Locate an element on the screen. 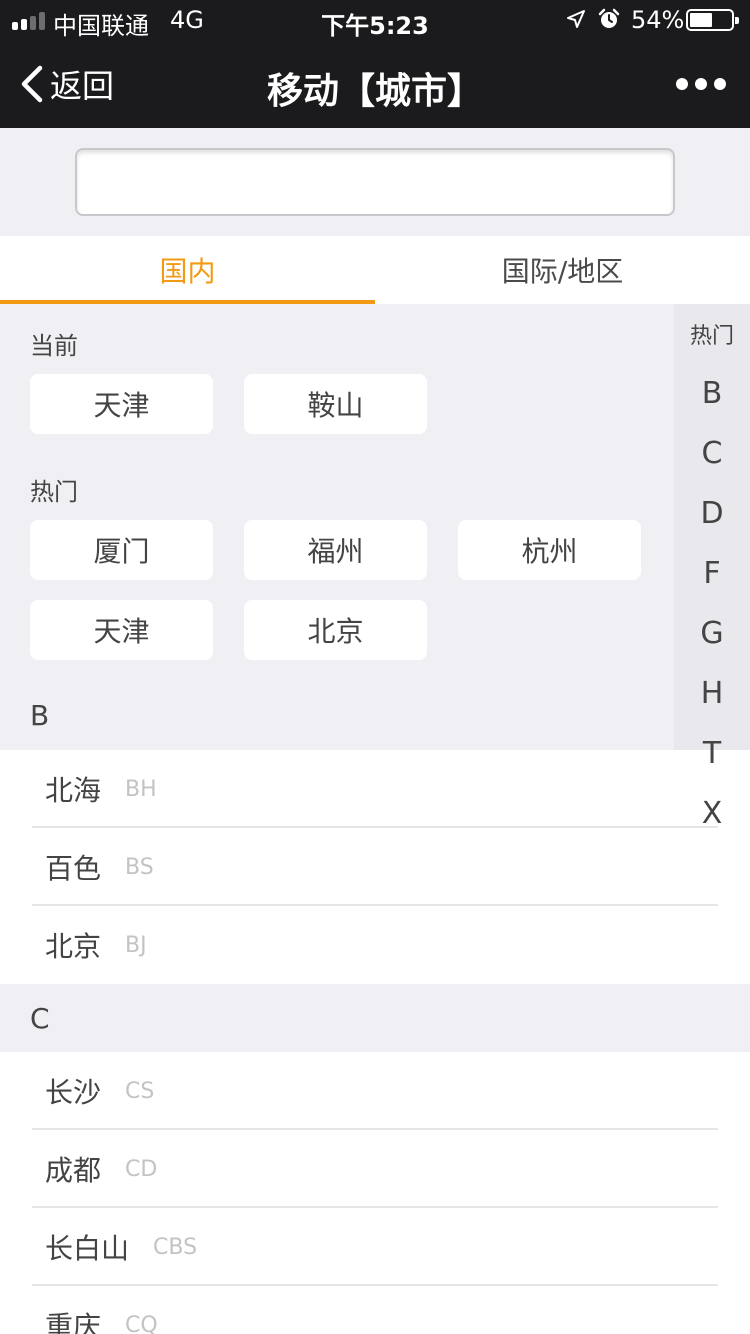  active-tab-indicator is located at coordinates (187, 302).